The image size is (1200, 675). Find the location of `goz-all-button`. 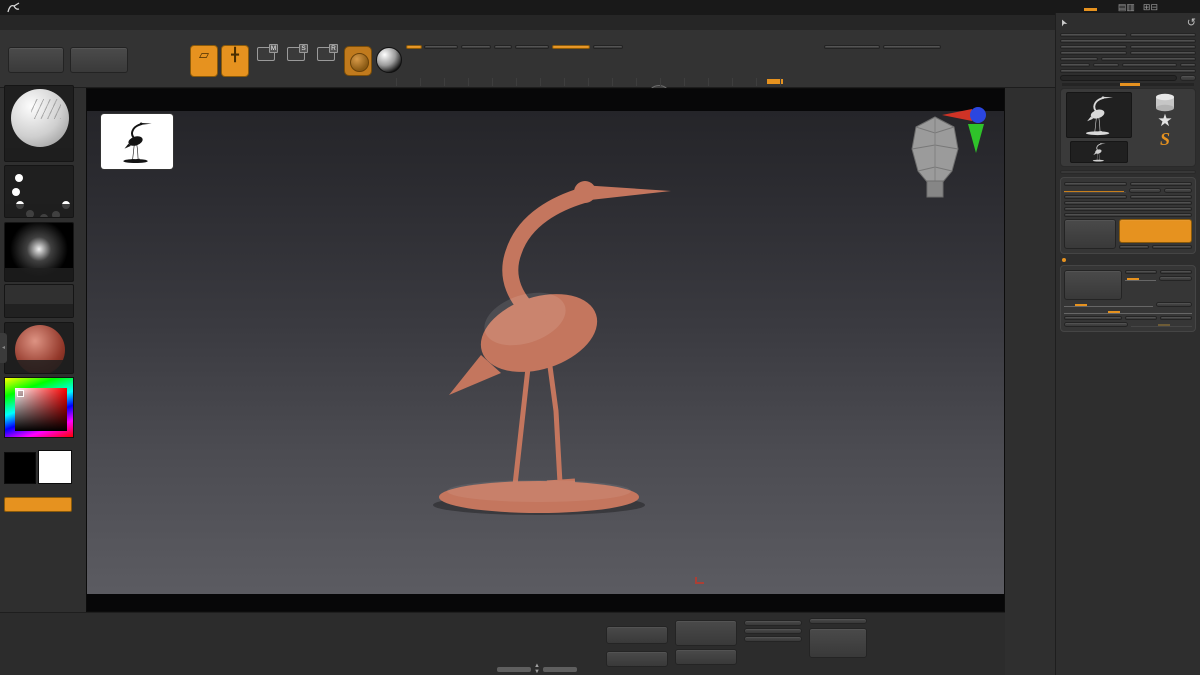

goz-all-button is located at coordinates (1106, 65).